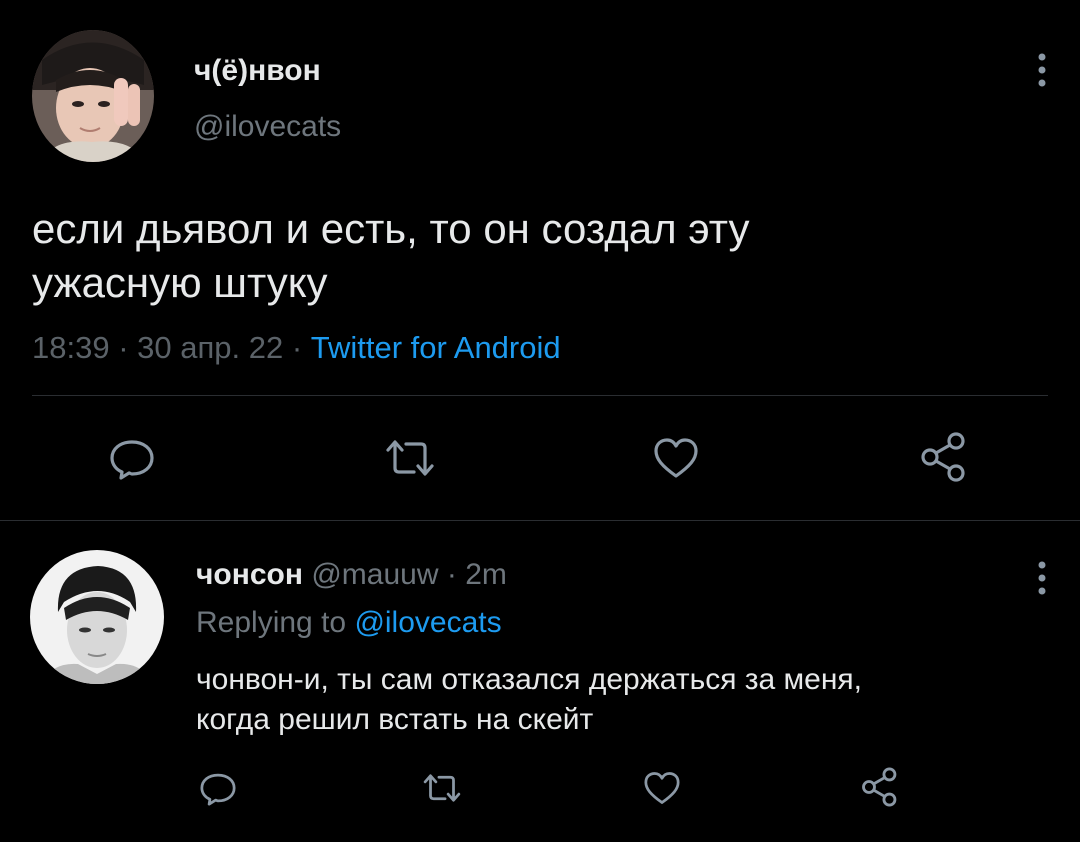  I want to click on retweet-button, so click(410, 458).